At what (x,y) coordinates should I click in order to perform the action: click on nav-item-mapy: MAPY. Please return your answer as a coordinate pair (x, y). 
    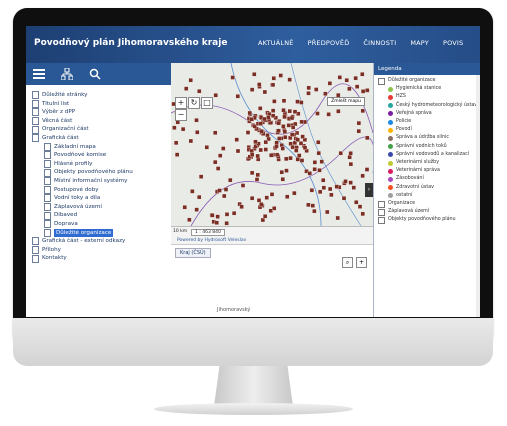
    Looking at the image, I should click on (419, 43).